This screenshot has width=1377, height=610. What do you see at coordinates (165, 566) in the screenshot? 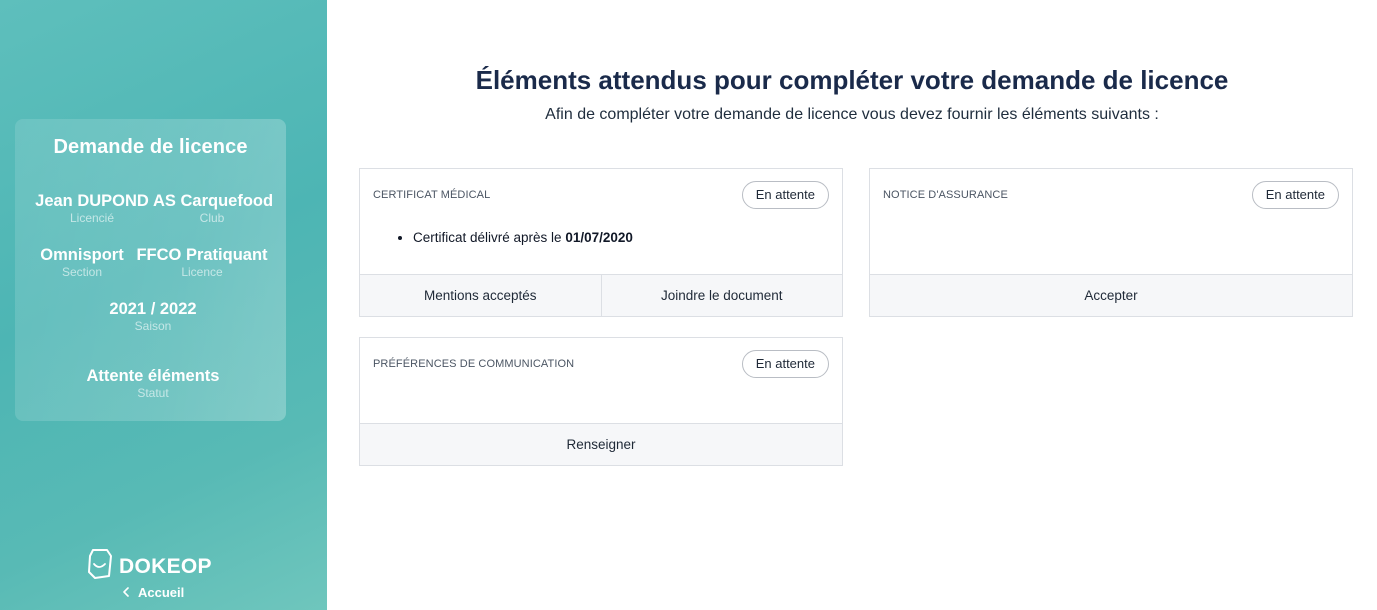
I see `brand-name: DOKEOP` at bounding box center [165, 566].